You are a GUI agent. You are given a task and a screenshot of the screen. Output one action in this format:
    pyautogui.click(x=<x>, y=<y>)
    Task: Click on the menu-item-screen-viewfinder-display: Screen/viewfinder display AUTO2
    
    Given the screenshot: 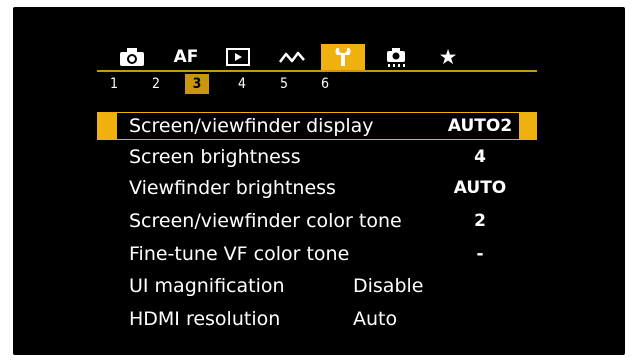 What is the action you would take?
    pyautogui.click(x=317, y=126)
    